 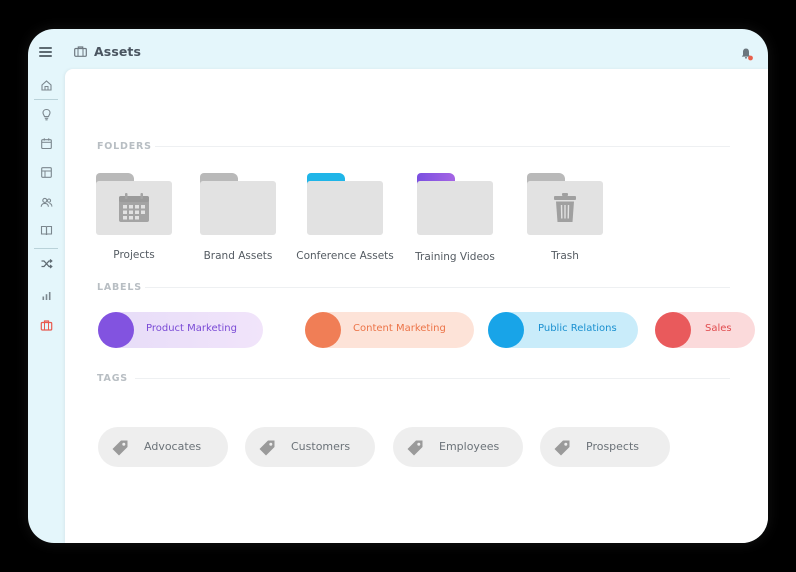 I want to click on label-public-relations: Public Relations, so click(x=563, y=330).